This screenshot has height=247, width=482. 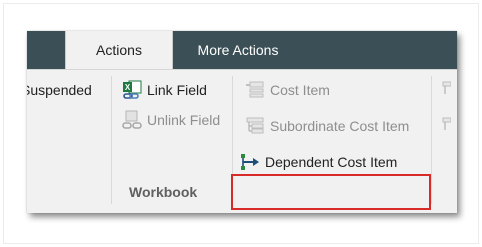 What do you see at coordinates (132, 119) in the screenshot?
I see `unlink-icon` at bounding box center [132, 119].